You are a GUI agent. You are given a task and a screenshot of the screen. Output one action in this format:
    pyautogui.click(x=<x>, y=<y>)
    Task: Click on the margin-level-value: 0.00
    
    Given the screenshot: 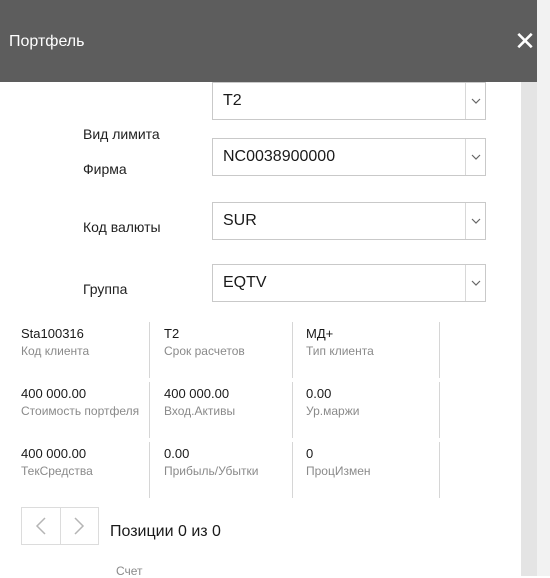 What is the action you would take?
    pyautogui.click(x=319, y=393)
    